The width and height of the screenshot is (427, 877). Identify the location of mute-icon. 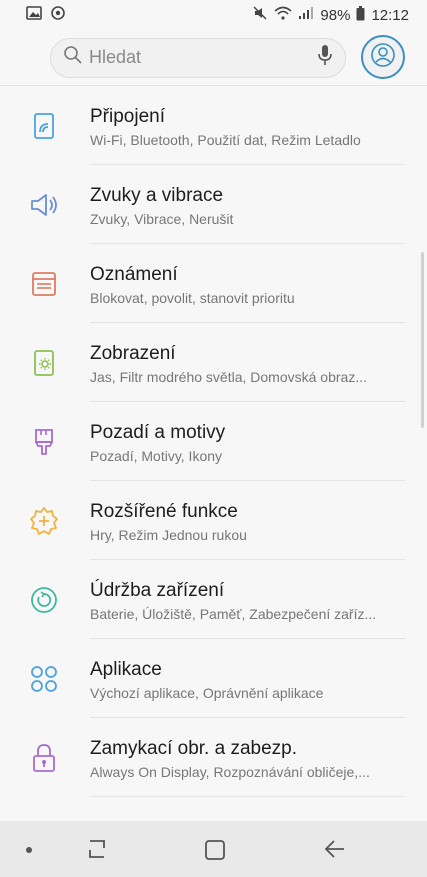
(260, 15).